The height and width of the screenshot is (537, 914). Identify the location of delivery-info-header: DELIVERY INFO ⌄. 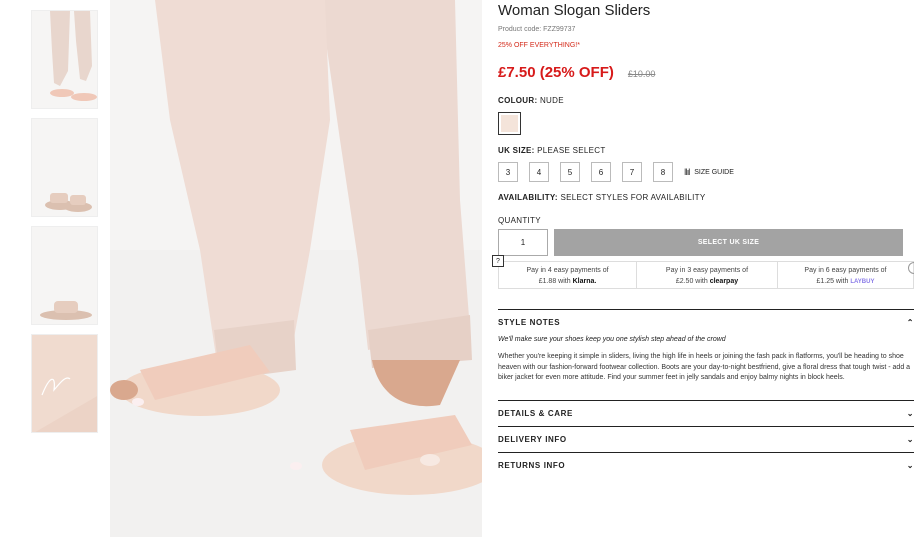
(706, 438).